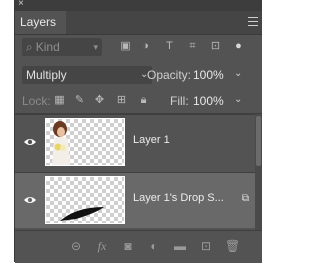 Image resolution: width=320 pixels, height=263 pixels. I want to click on blend-mode-select: Multiply ⌄, so click(87, 75).